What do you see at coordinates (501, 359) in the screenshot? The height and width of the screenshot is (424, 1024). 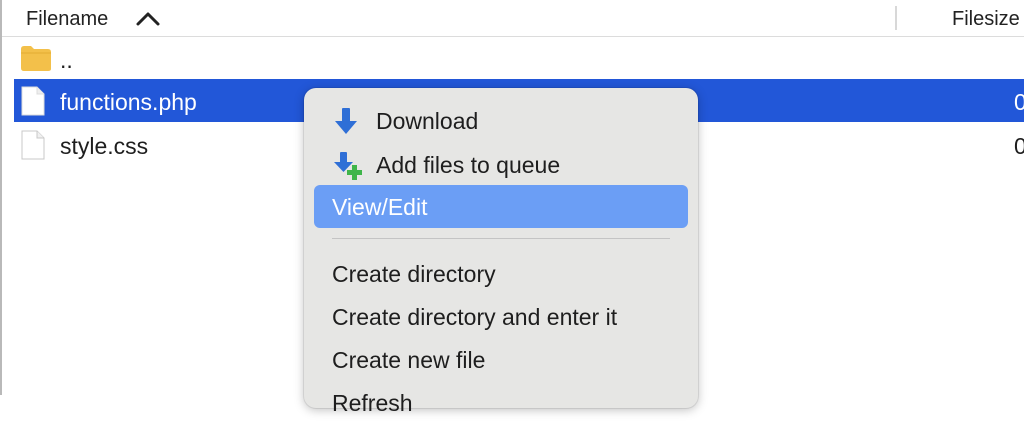 I see `menu-item-create-new-file: Create new file` at bounding box center [501, 359].